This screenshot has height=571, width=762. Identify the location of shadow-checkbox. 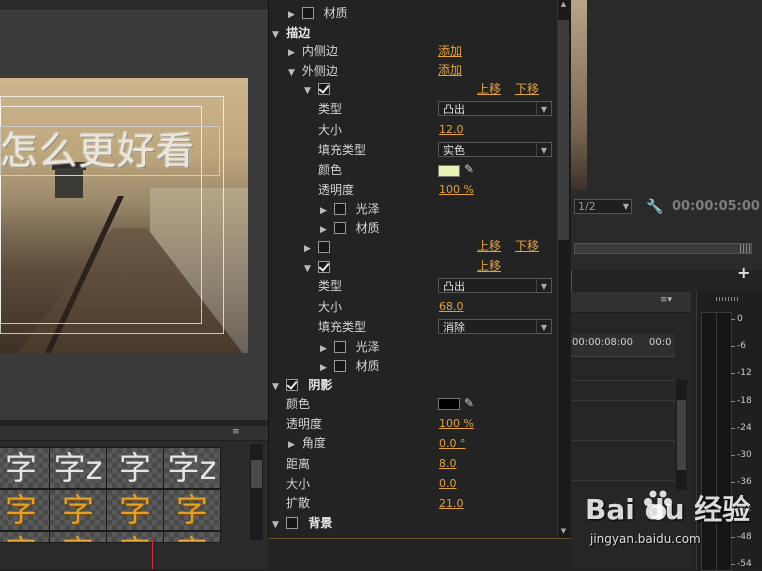
(292, 385).